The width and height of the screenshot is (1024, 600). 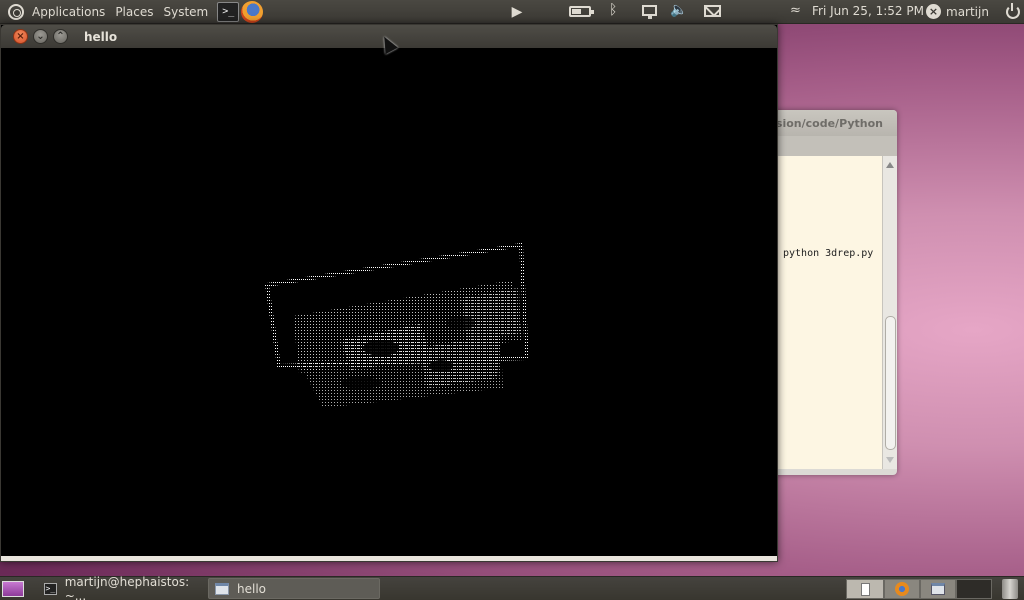 I want to click on system-menu: System, so click(x=185, y=12).